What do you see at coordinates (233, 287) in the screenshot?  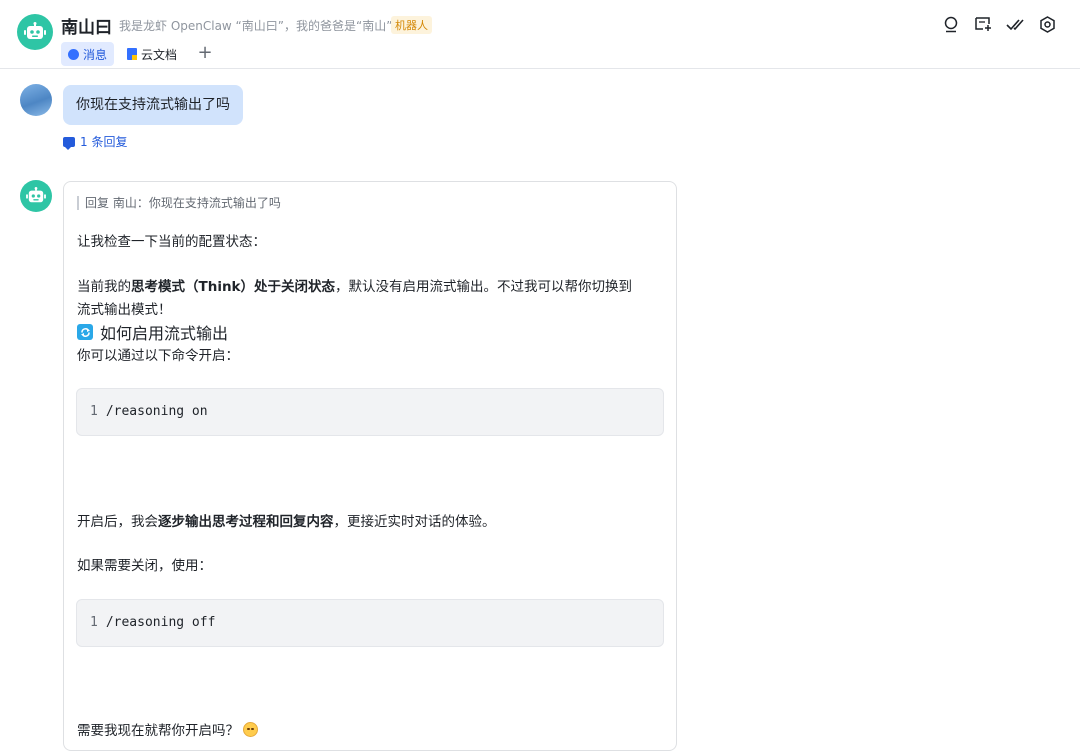 I see `bold-text: 思考模式（Think）处于关闭状态` at bounding box center [233, 287].